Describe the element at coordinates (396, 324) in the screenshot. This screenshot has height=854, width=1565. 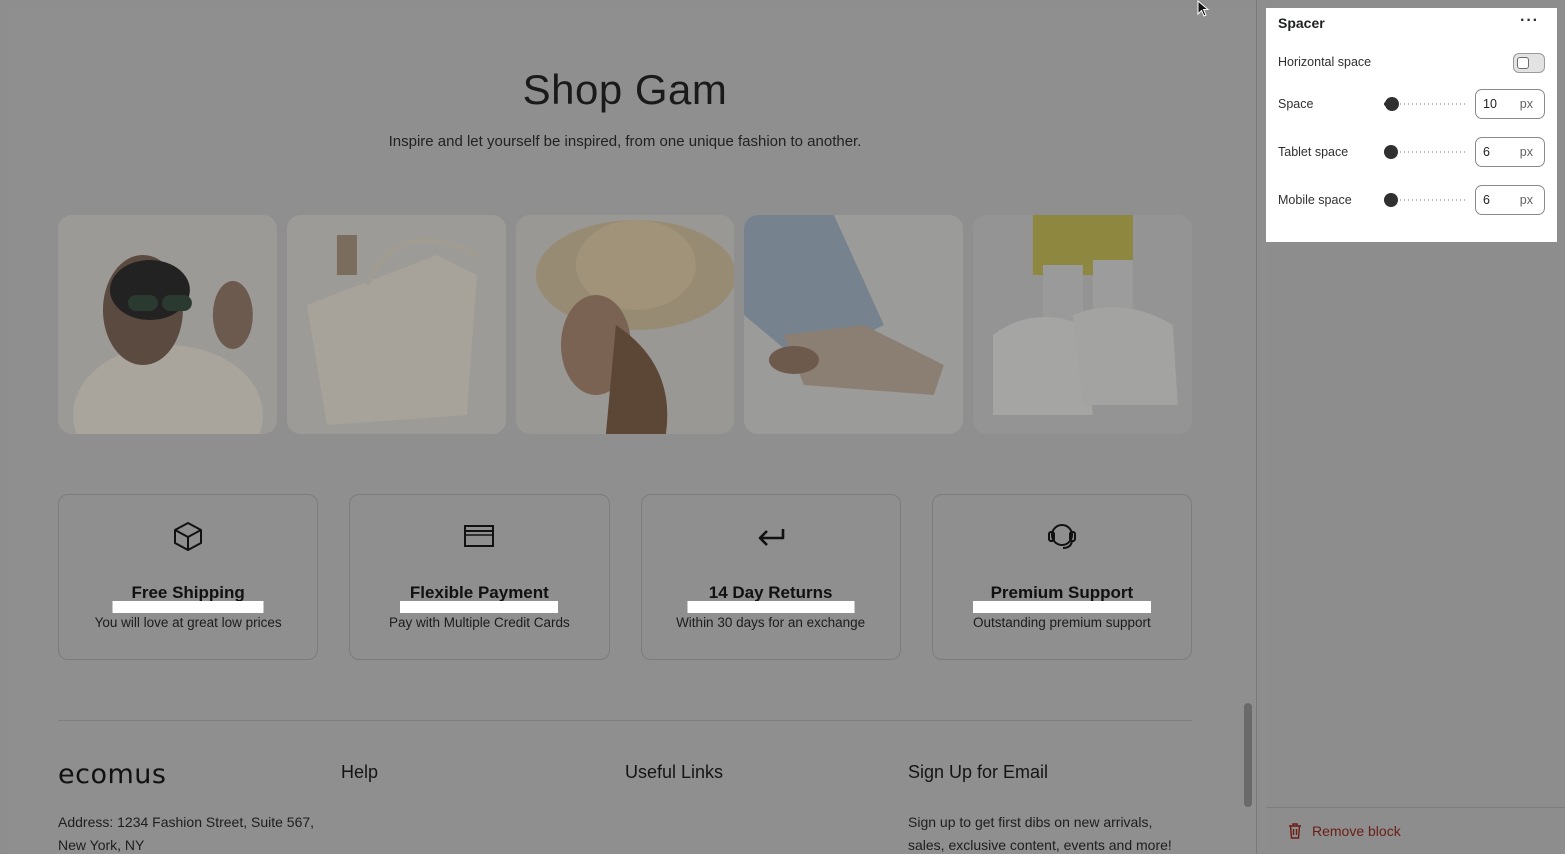
I see `gallery-image-handbag` at that location.